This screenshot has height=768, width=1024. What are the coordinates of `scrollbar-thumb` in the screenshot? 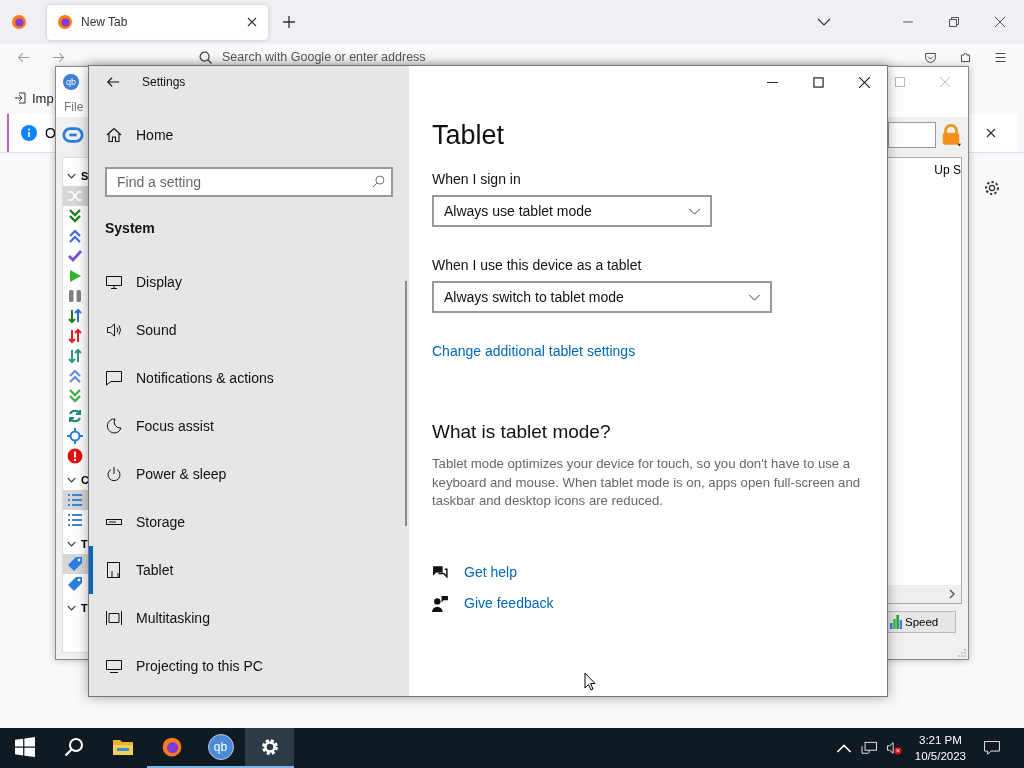 It's located at (406, 403).